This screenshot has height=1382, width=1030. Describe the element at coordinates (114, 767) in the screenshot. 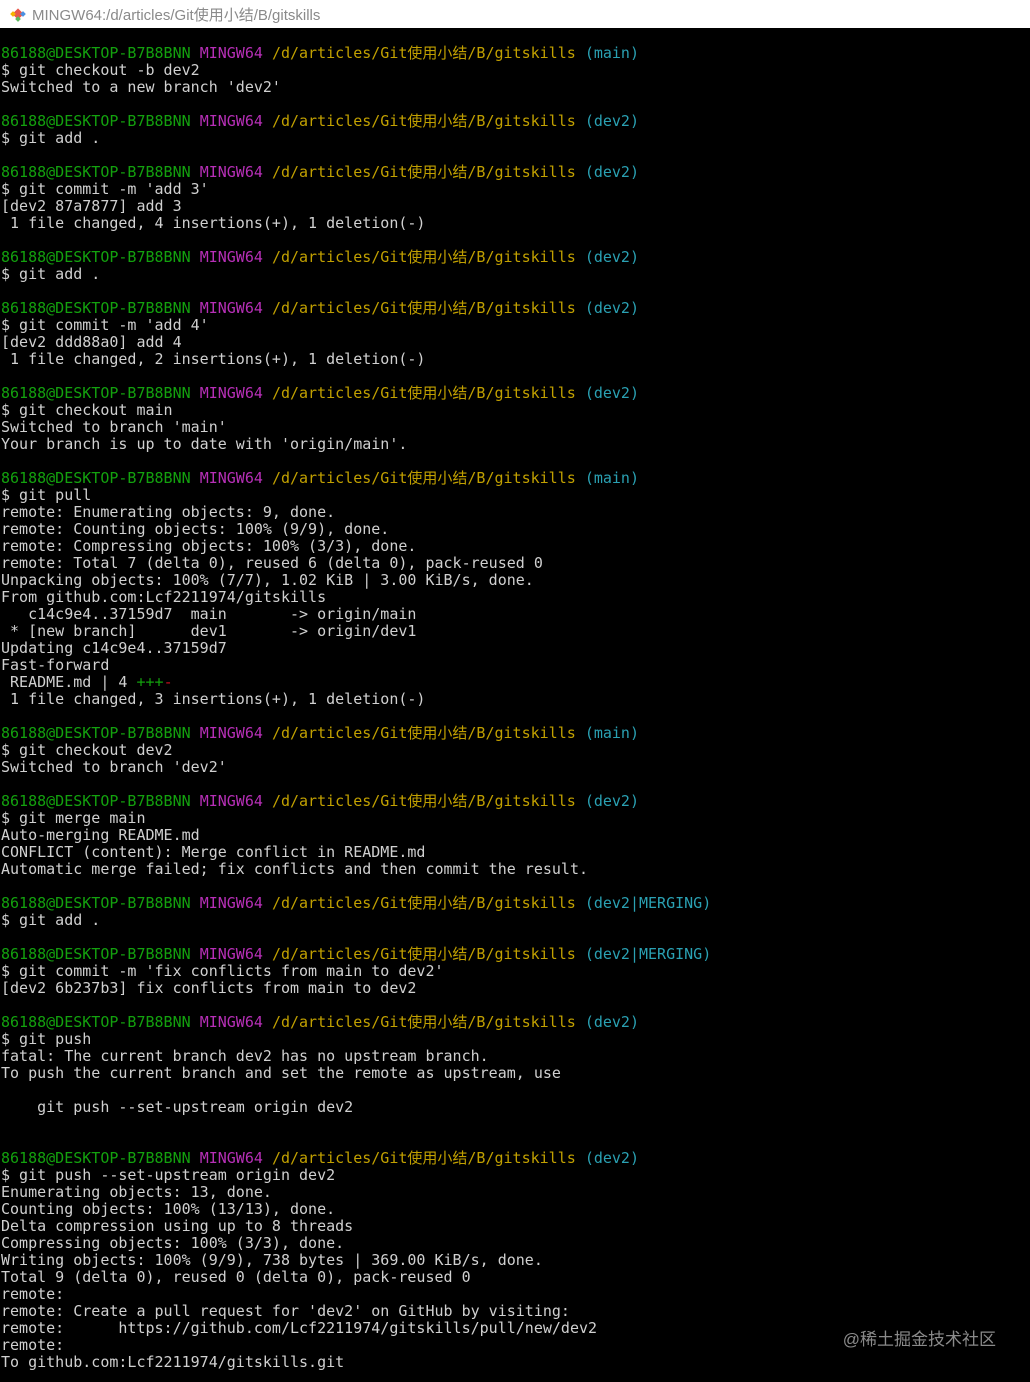

I see `line-text: Switched to branch 'dev2'` at that location.